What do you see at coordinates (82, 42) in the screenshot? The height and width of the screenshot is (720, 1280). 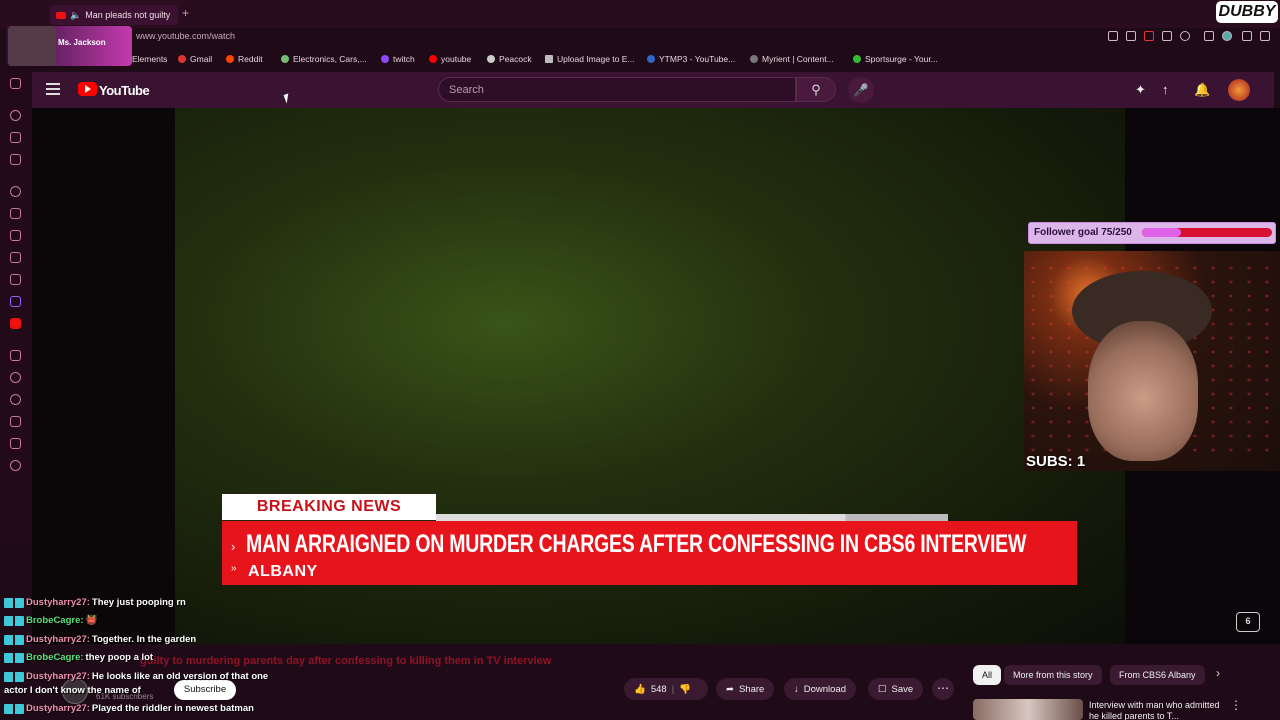 I see `badge-label: Ms. Jackson` at bounding box center [82, 42].